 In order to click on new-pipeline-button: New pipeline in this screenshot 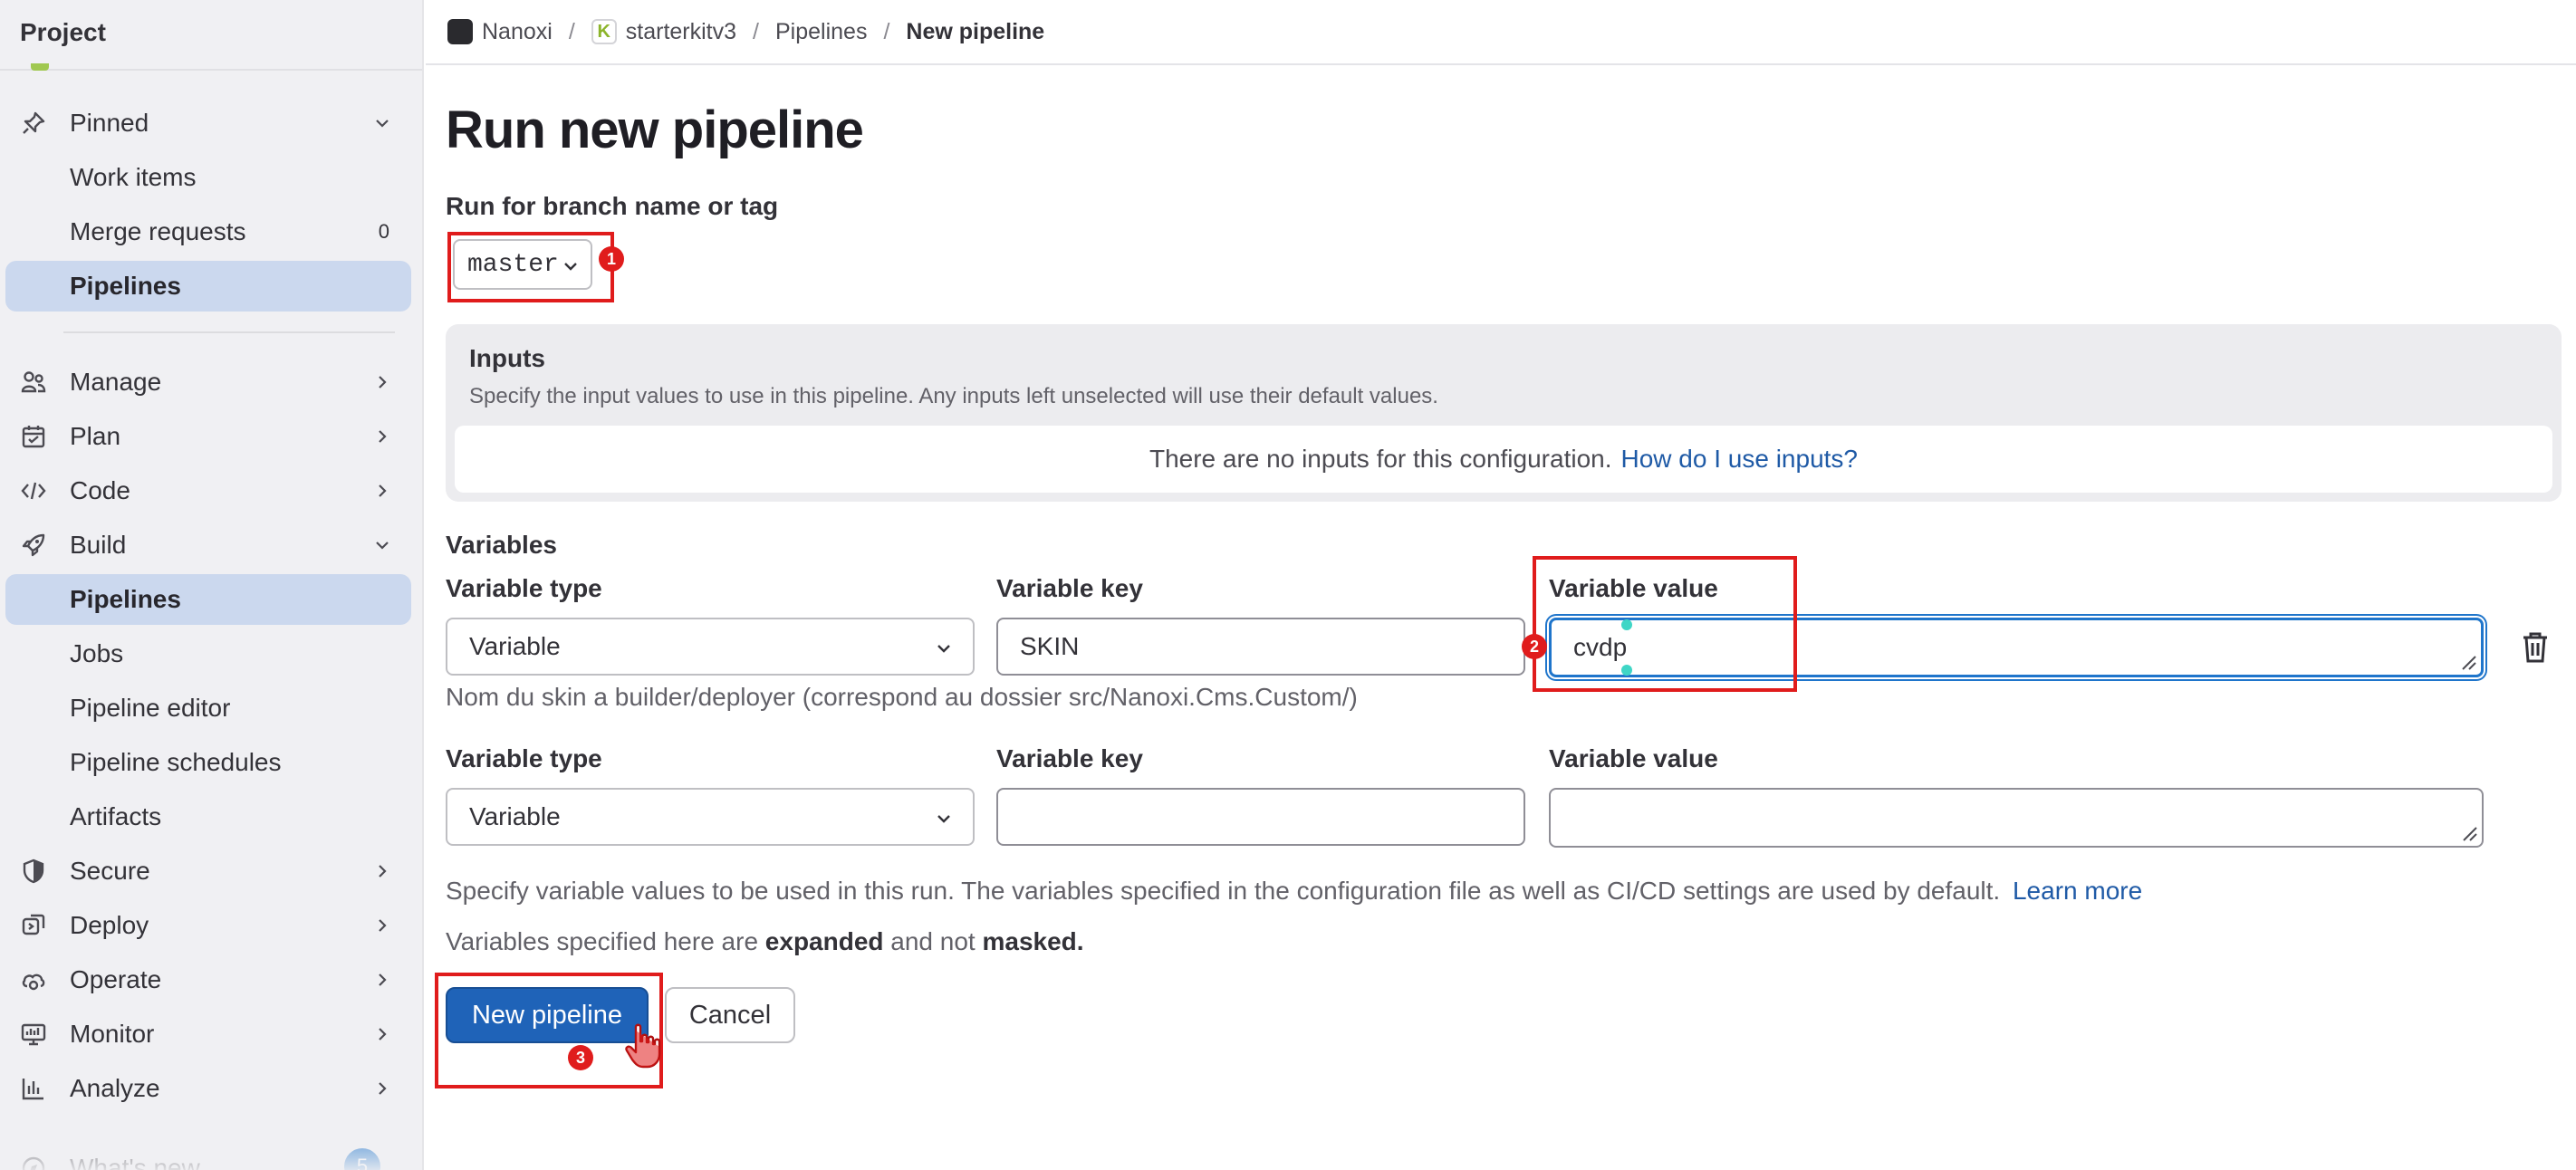, I will do `click(547, 1015)`.